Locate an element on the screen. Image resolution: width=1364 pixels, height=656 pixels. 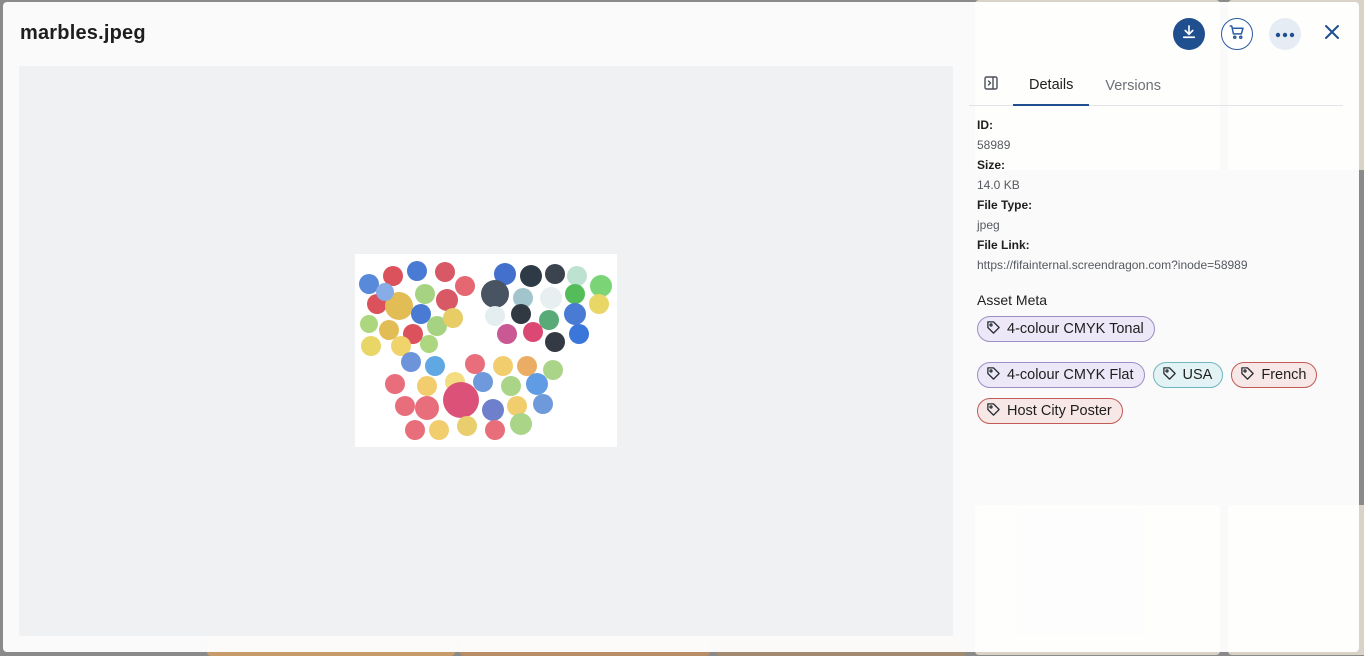
panel-collapse-button is located at coordinates (991, 86).